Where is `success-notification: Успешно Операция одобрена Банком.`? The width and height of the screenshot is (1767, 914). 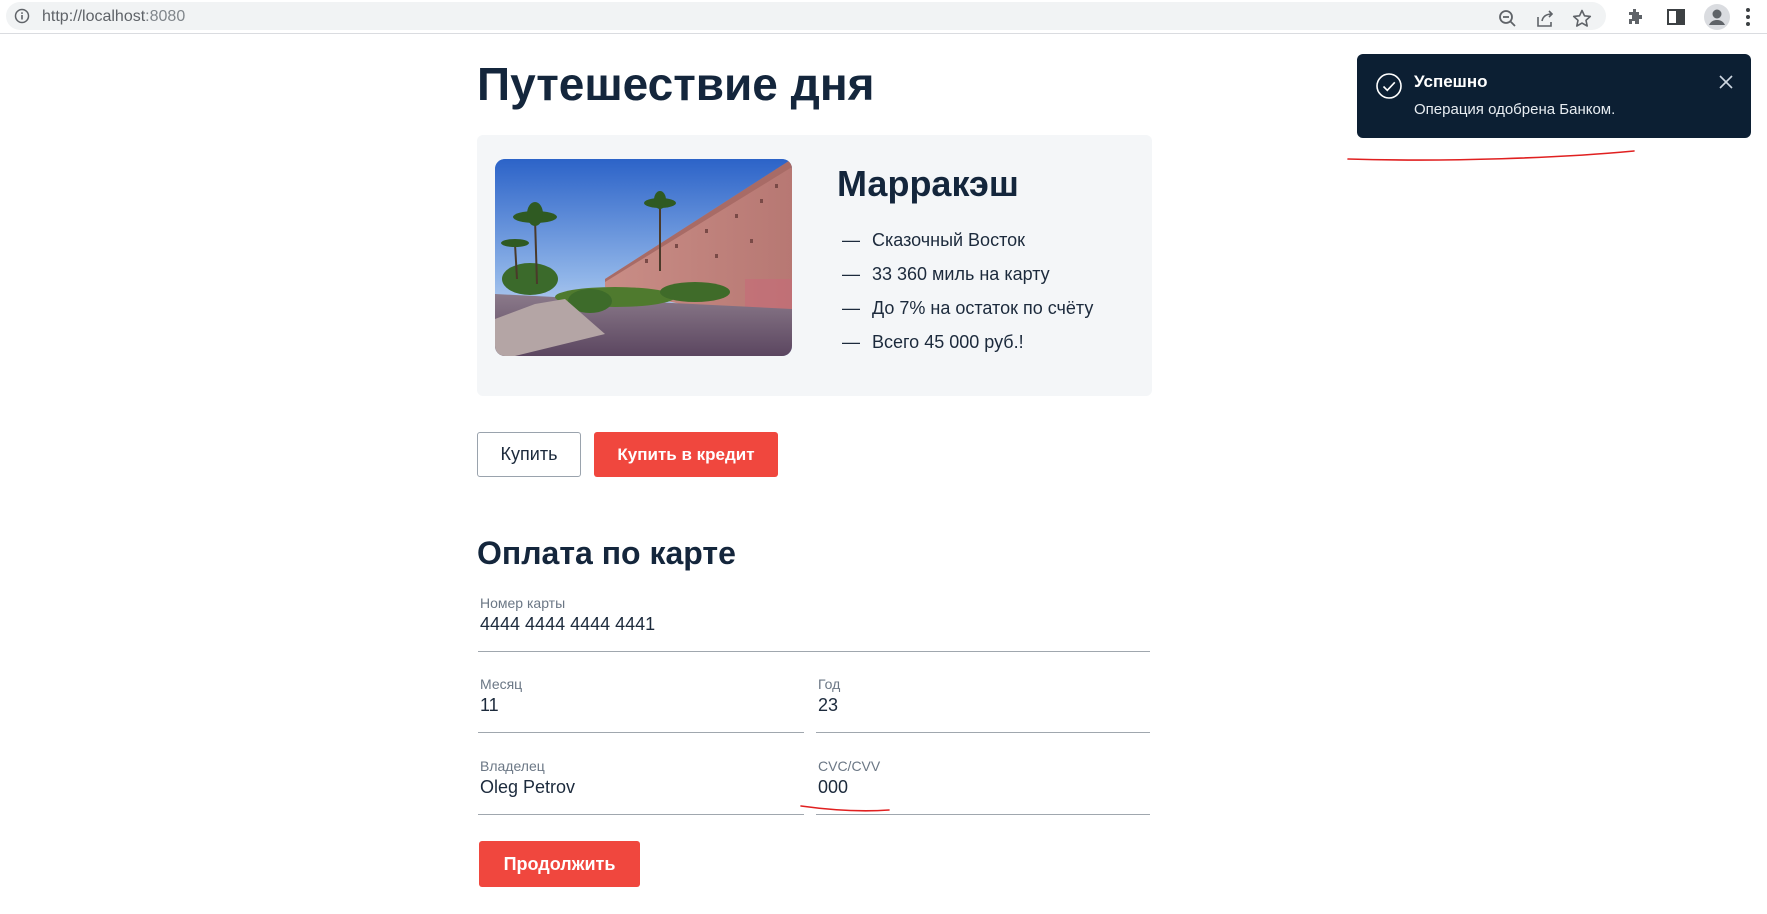 success-notification: Успешно Операция одобрена Банком. is located at coordinates (1554, 96).